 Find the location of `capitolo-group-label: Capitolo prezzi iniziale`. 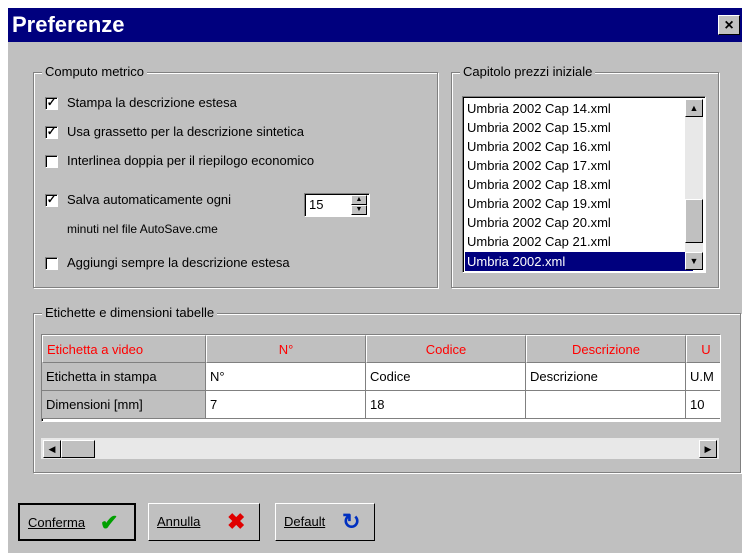

capitolo-group-label: Capitolo prezzi iniziale is located at coordinates (528, 72).